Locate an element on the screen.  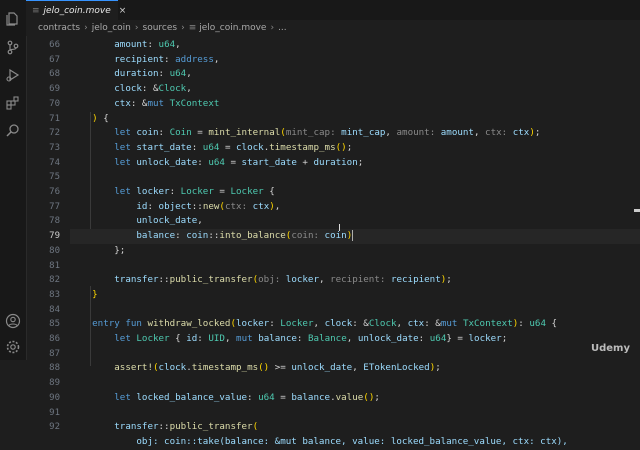
breadcrumb-item: jelo_coin.move is located at coordinates (232, 28).